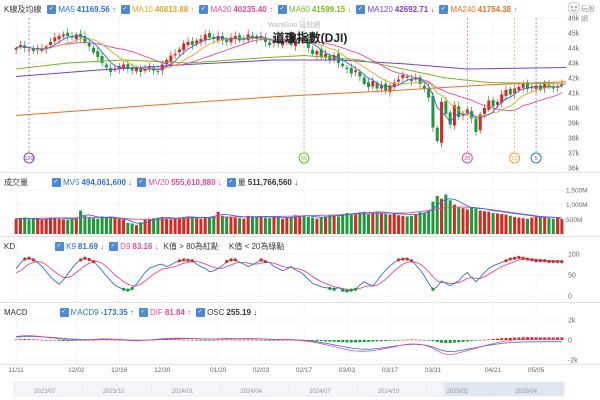 The height and width of the screenshot is (400, 600). What do you see at coordinates (574, 109) in the screenshot?
I see `price-y-tick: 40k` at bounding box center [574, 109].